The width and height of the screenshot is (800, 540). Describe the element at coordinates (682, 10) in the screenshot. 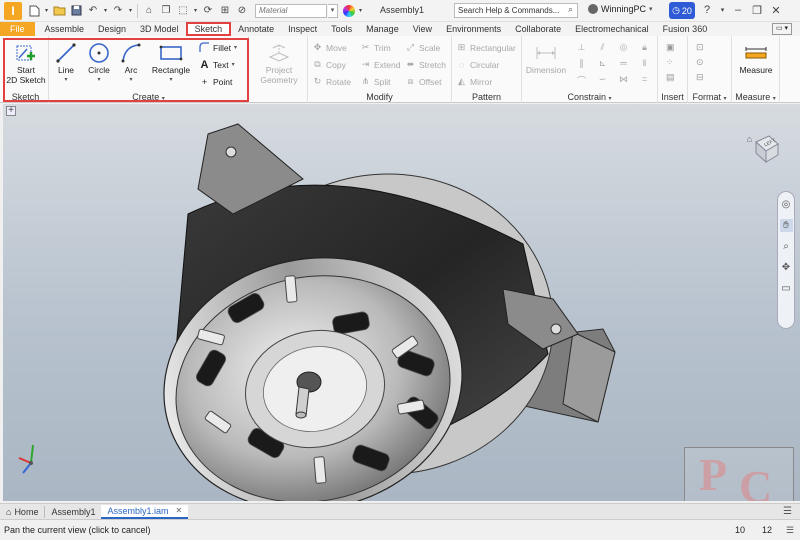

I see `subscription-badge: ◷ 20` at that location.